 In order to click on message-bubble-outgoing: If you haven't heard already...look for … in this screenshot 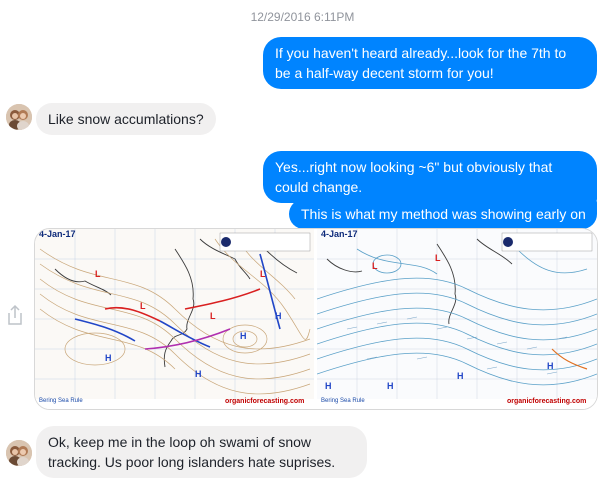, I will do `click(430, 63)`.